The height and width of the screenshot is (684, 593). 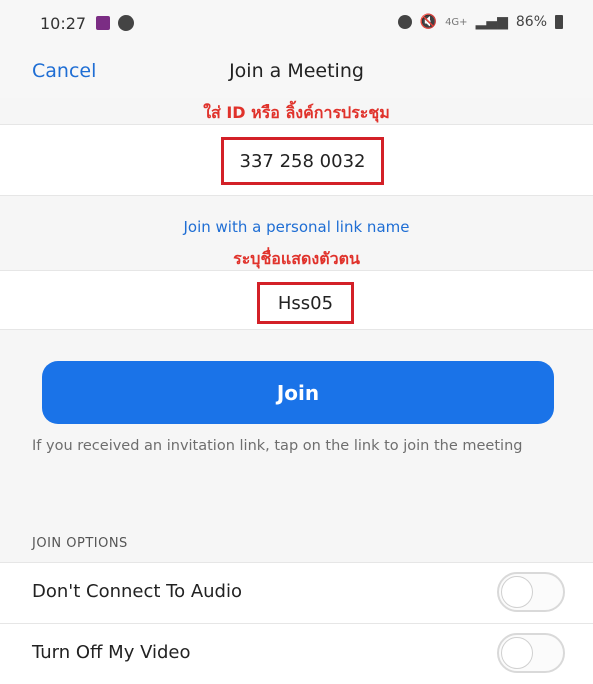 I want to click on personal-link-name-link: Join with a personal link name, so click(x=296, y=227).